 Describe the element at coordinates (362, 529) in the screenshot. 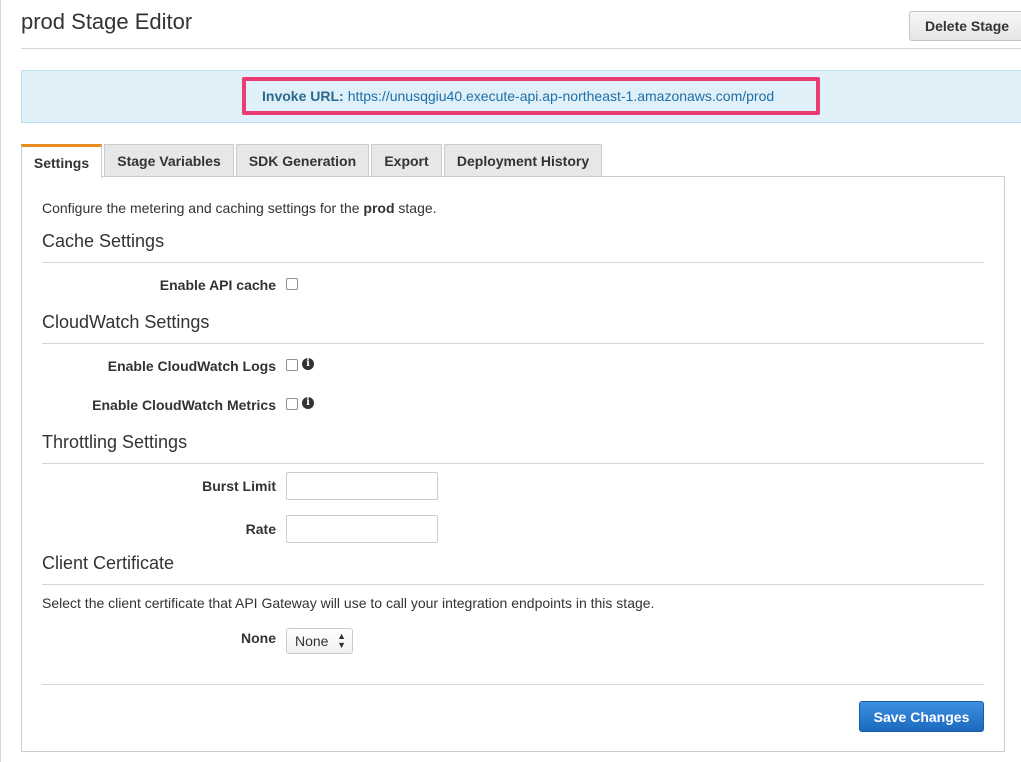

I see `rate-input` at that location.